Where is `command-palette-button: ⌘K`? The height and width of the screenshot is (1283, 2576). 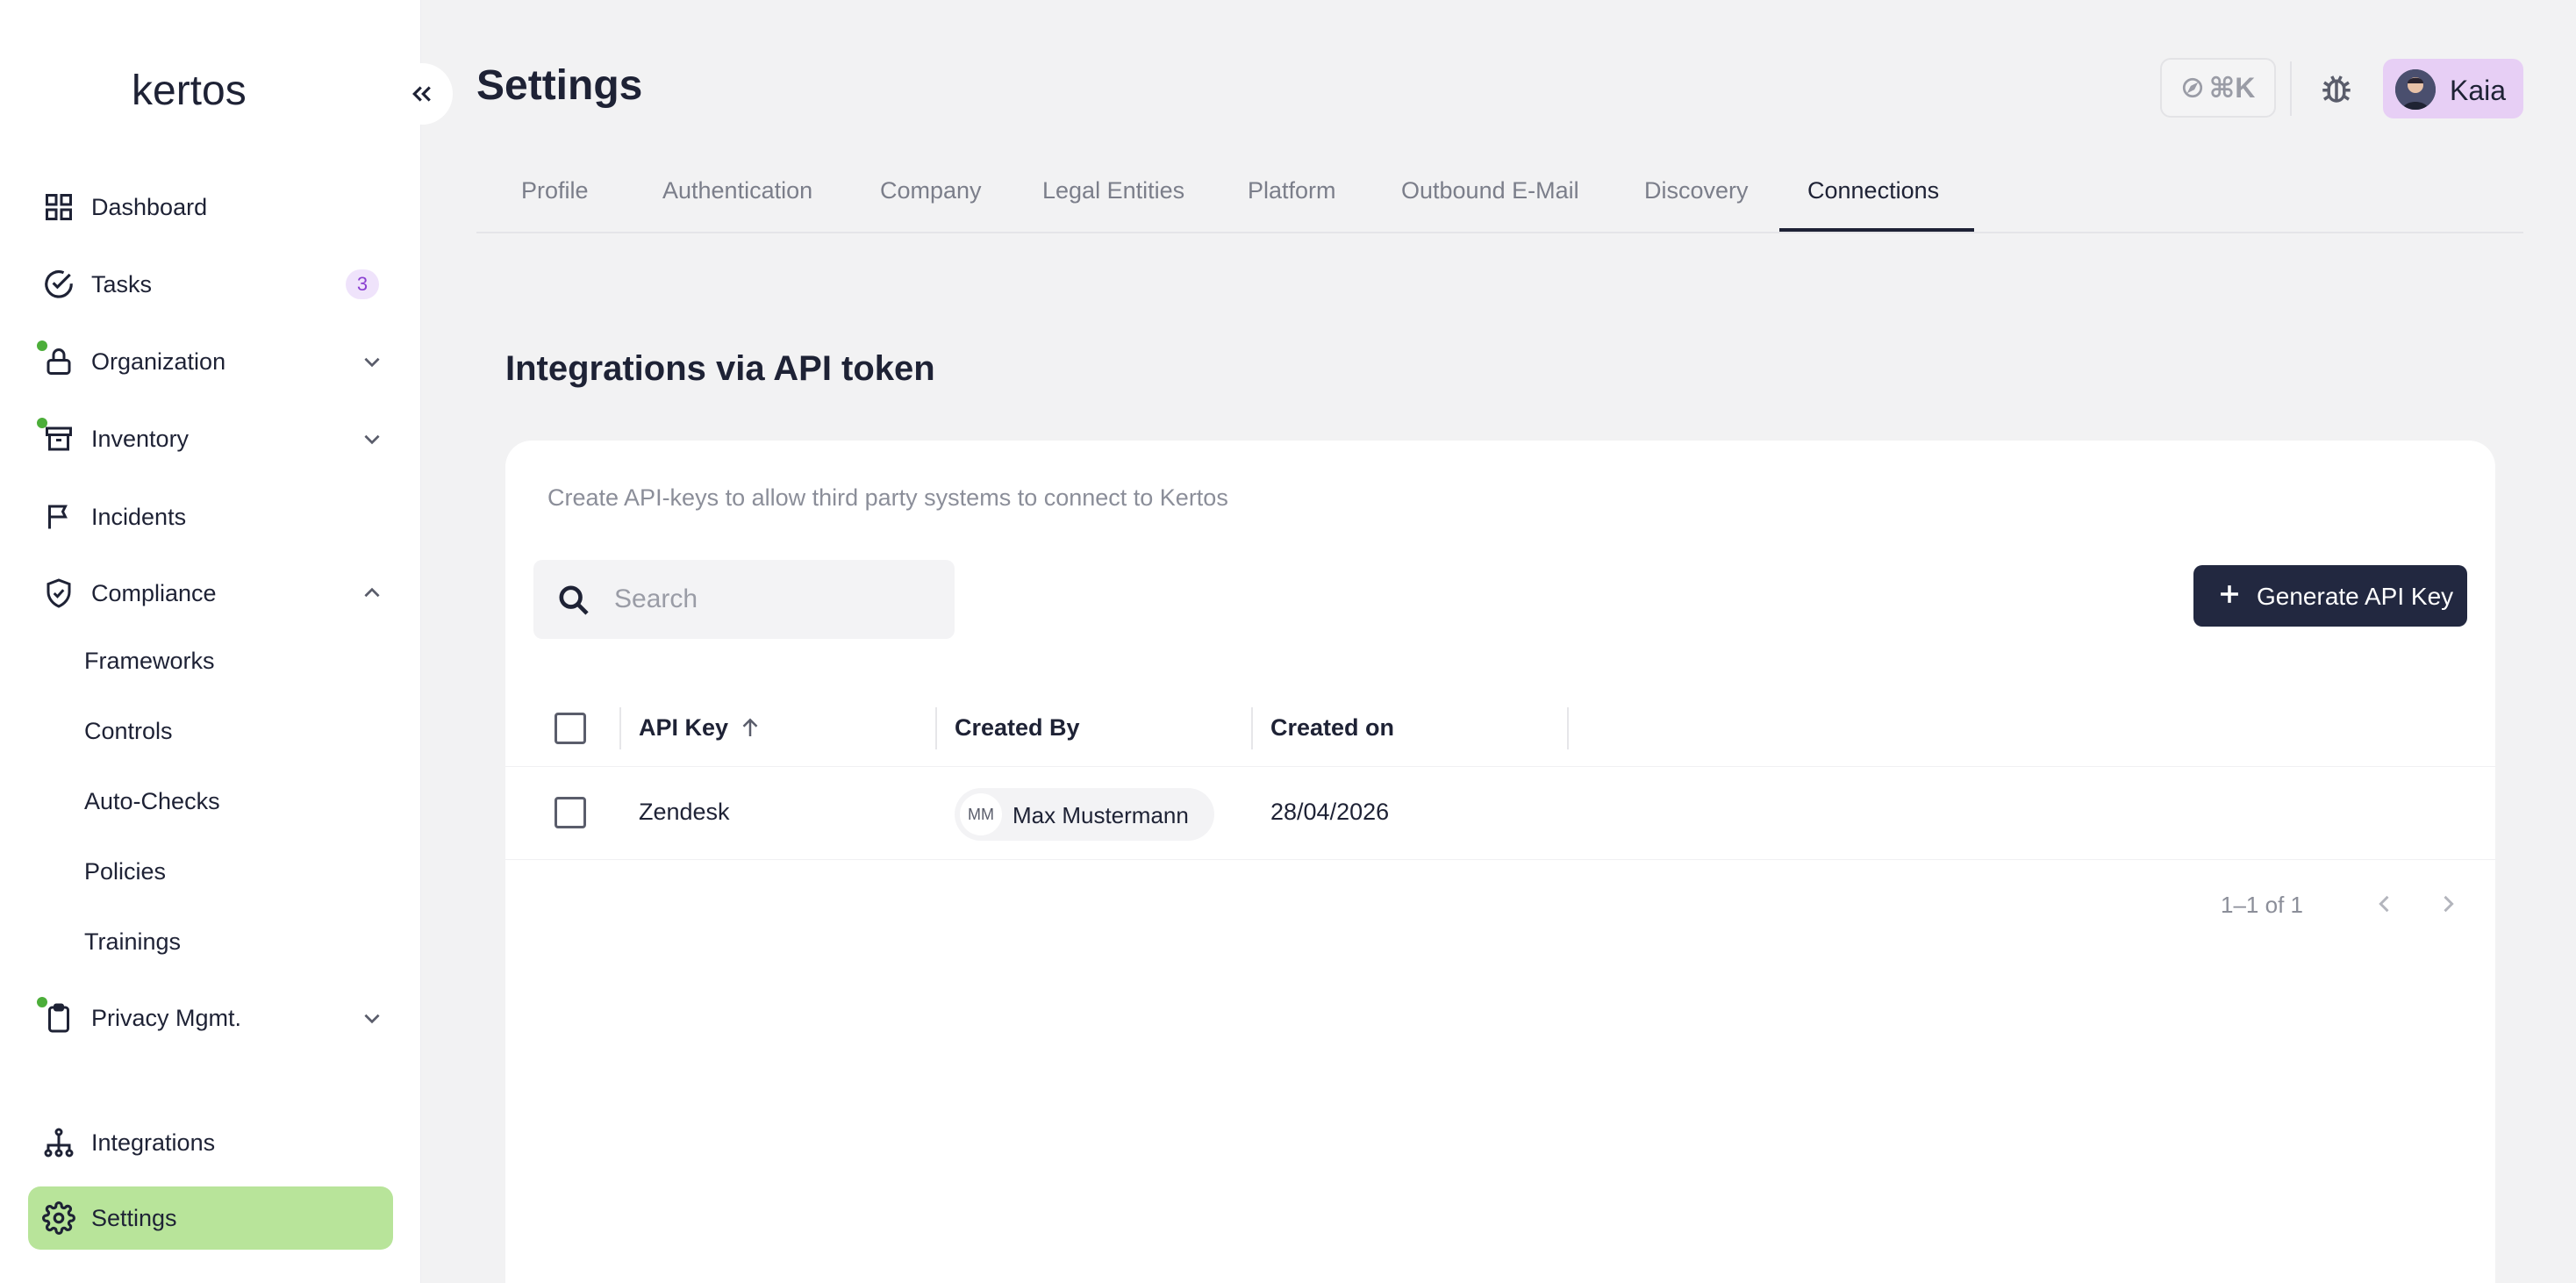
command-palette-button: ⌘K is located at coordinates (2218, 88).